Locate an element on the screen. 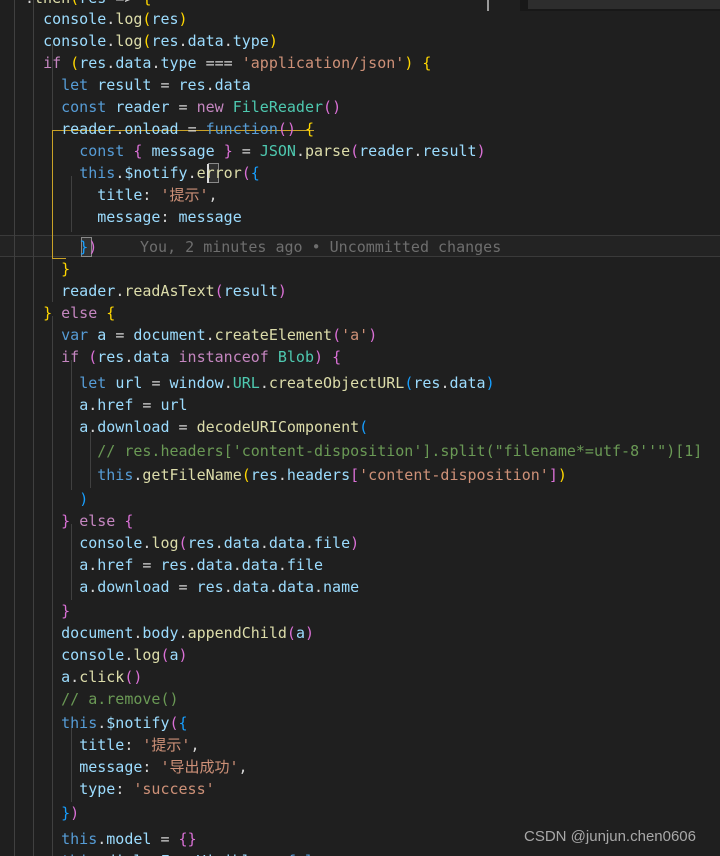 The height and width of the screenshot is (856, 720). code-line: console.log(a) is located at coordinates (360, 655).